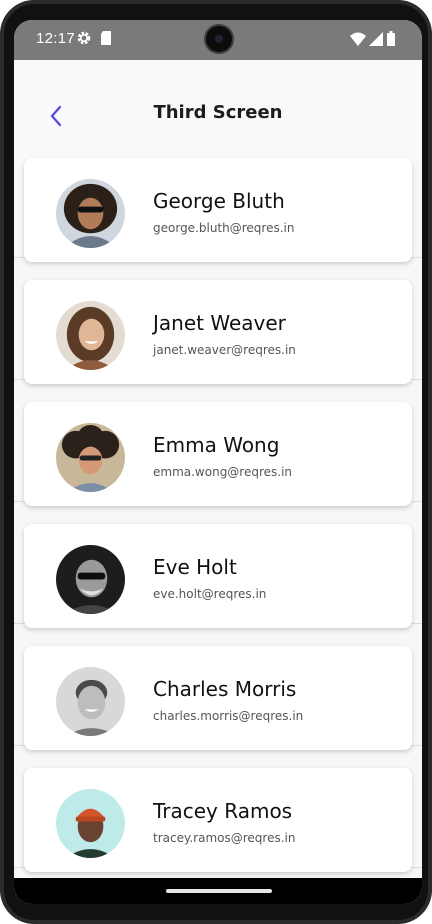 Image resolution: width=432 pixels, height=924 pixels. I want to click on user-card-janet-weaver: Janet Weaver janet.weaver@reqres.in, so click(218, 332).